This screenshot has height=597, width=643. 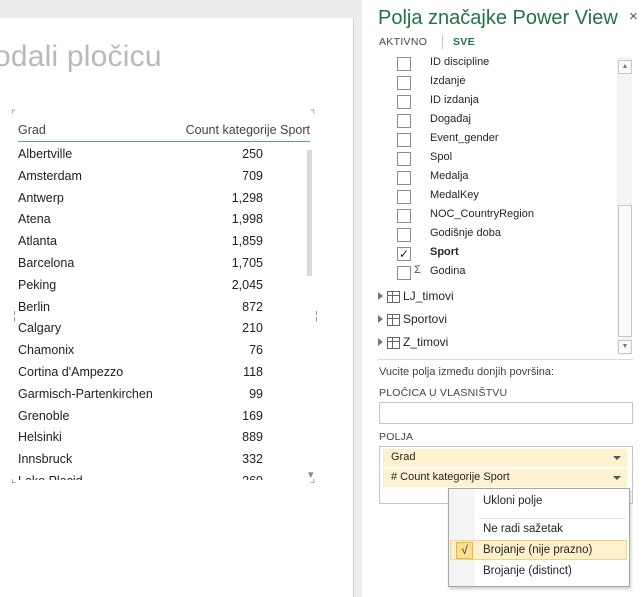 What do you see at coordinates (140, 460) in the screenshot?
I see `table-row: Innsbruck 332` at bounding box center [140, 460].